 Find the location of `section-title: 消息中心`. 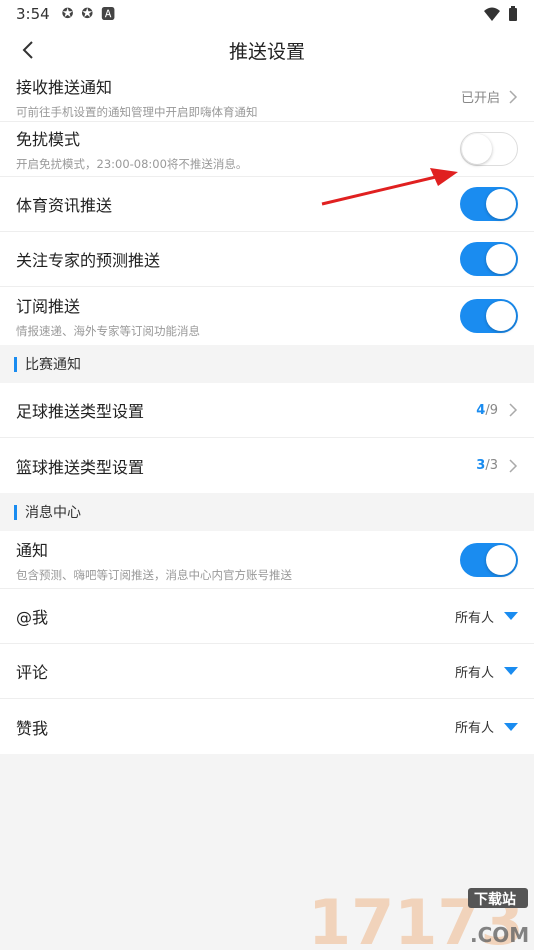

section-title: 消息中心 is located at coordinates (53, 513).